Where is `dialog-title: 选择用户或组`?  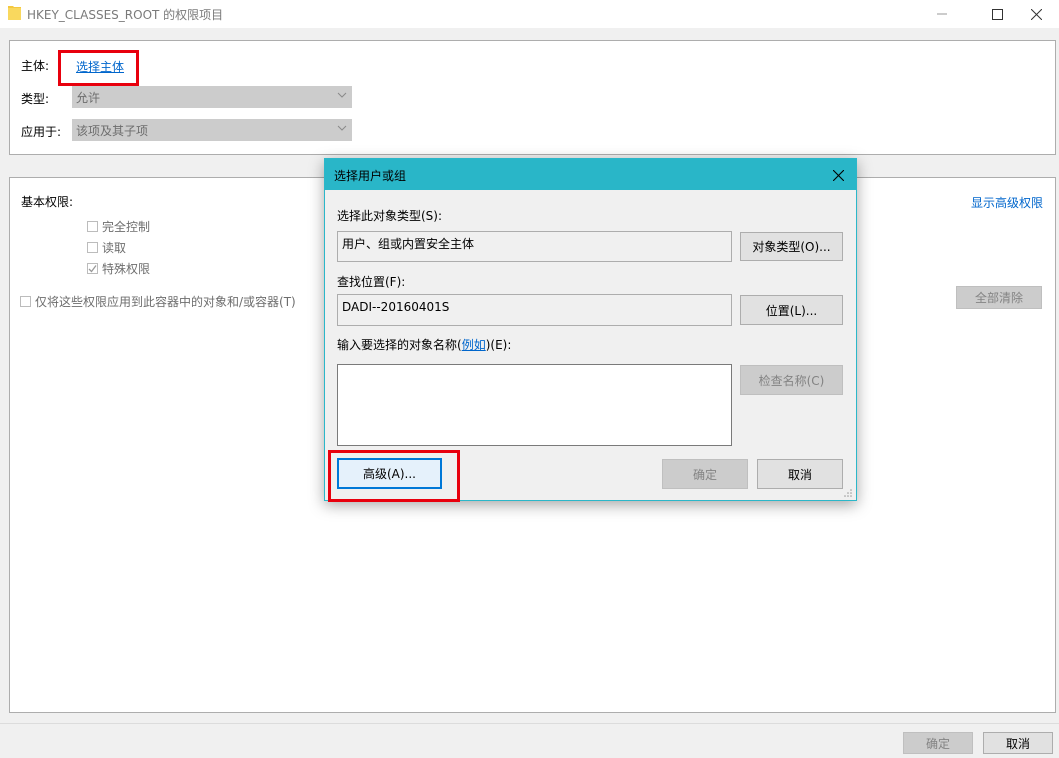 dialog-title: 选择用户或组 is located at coordinates (370, 176).